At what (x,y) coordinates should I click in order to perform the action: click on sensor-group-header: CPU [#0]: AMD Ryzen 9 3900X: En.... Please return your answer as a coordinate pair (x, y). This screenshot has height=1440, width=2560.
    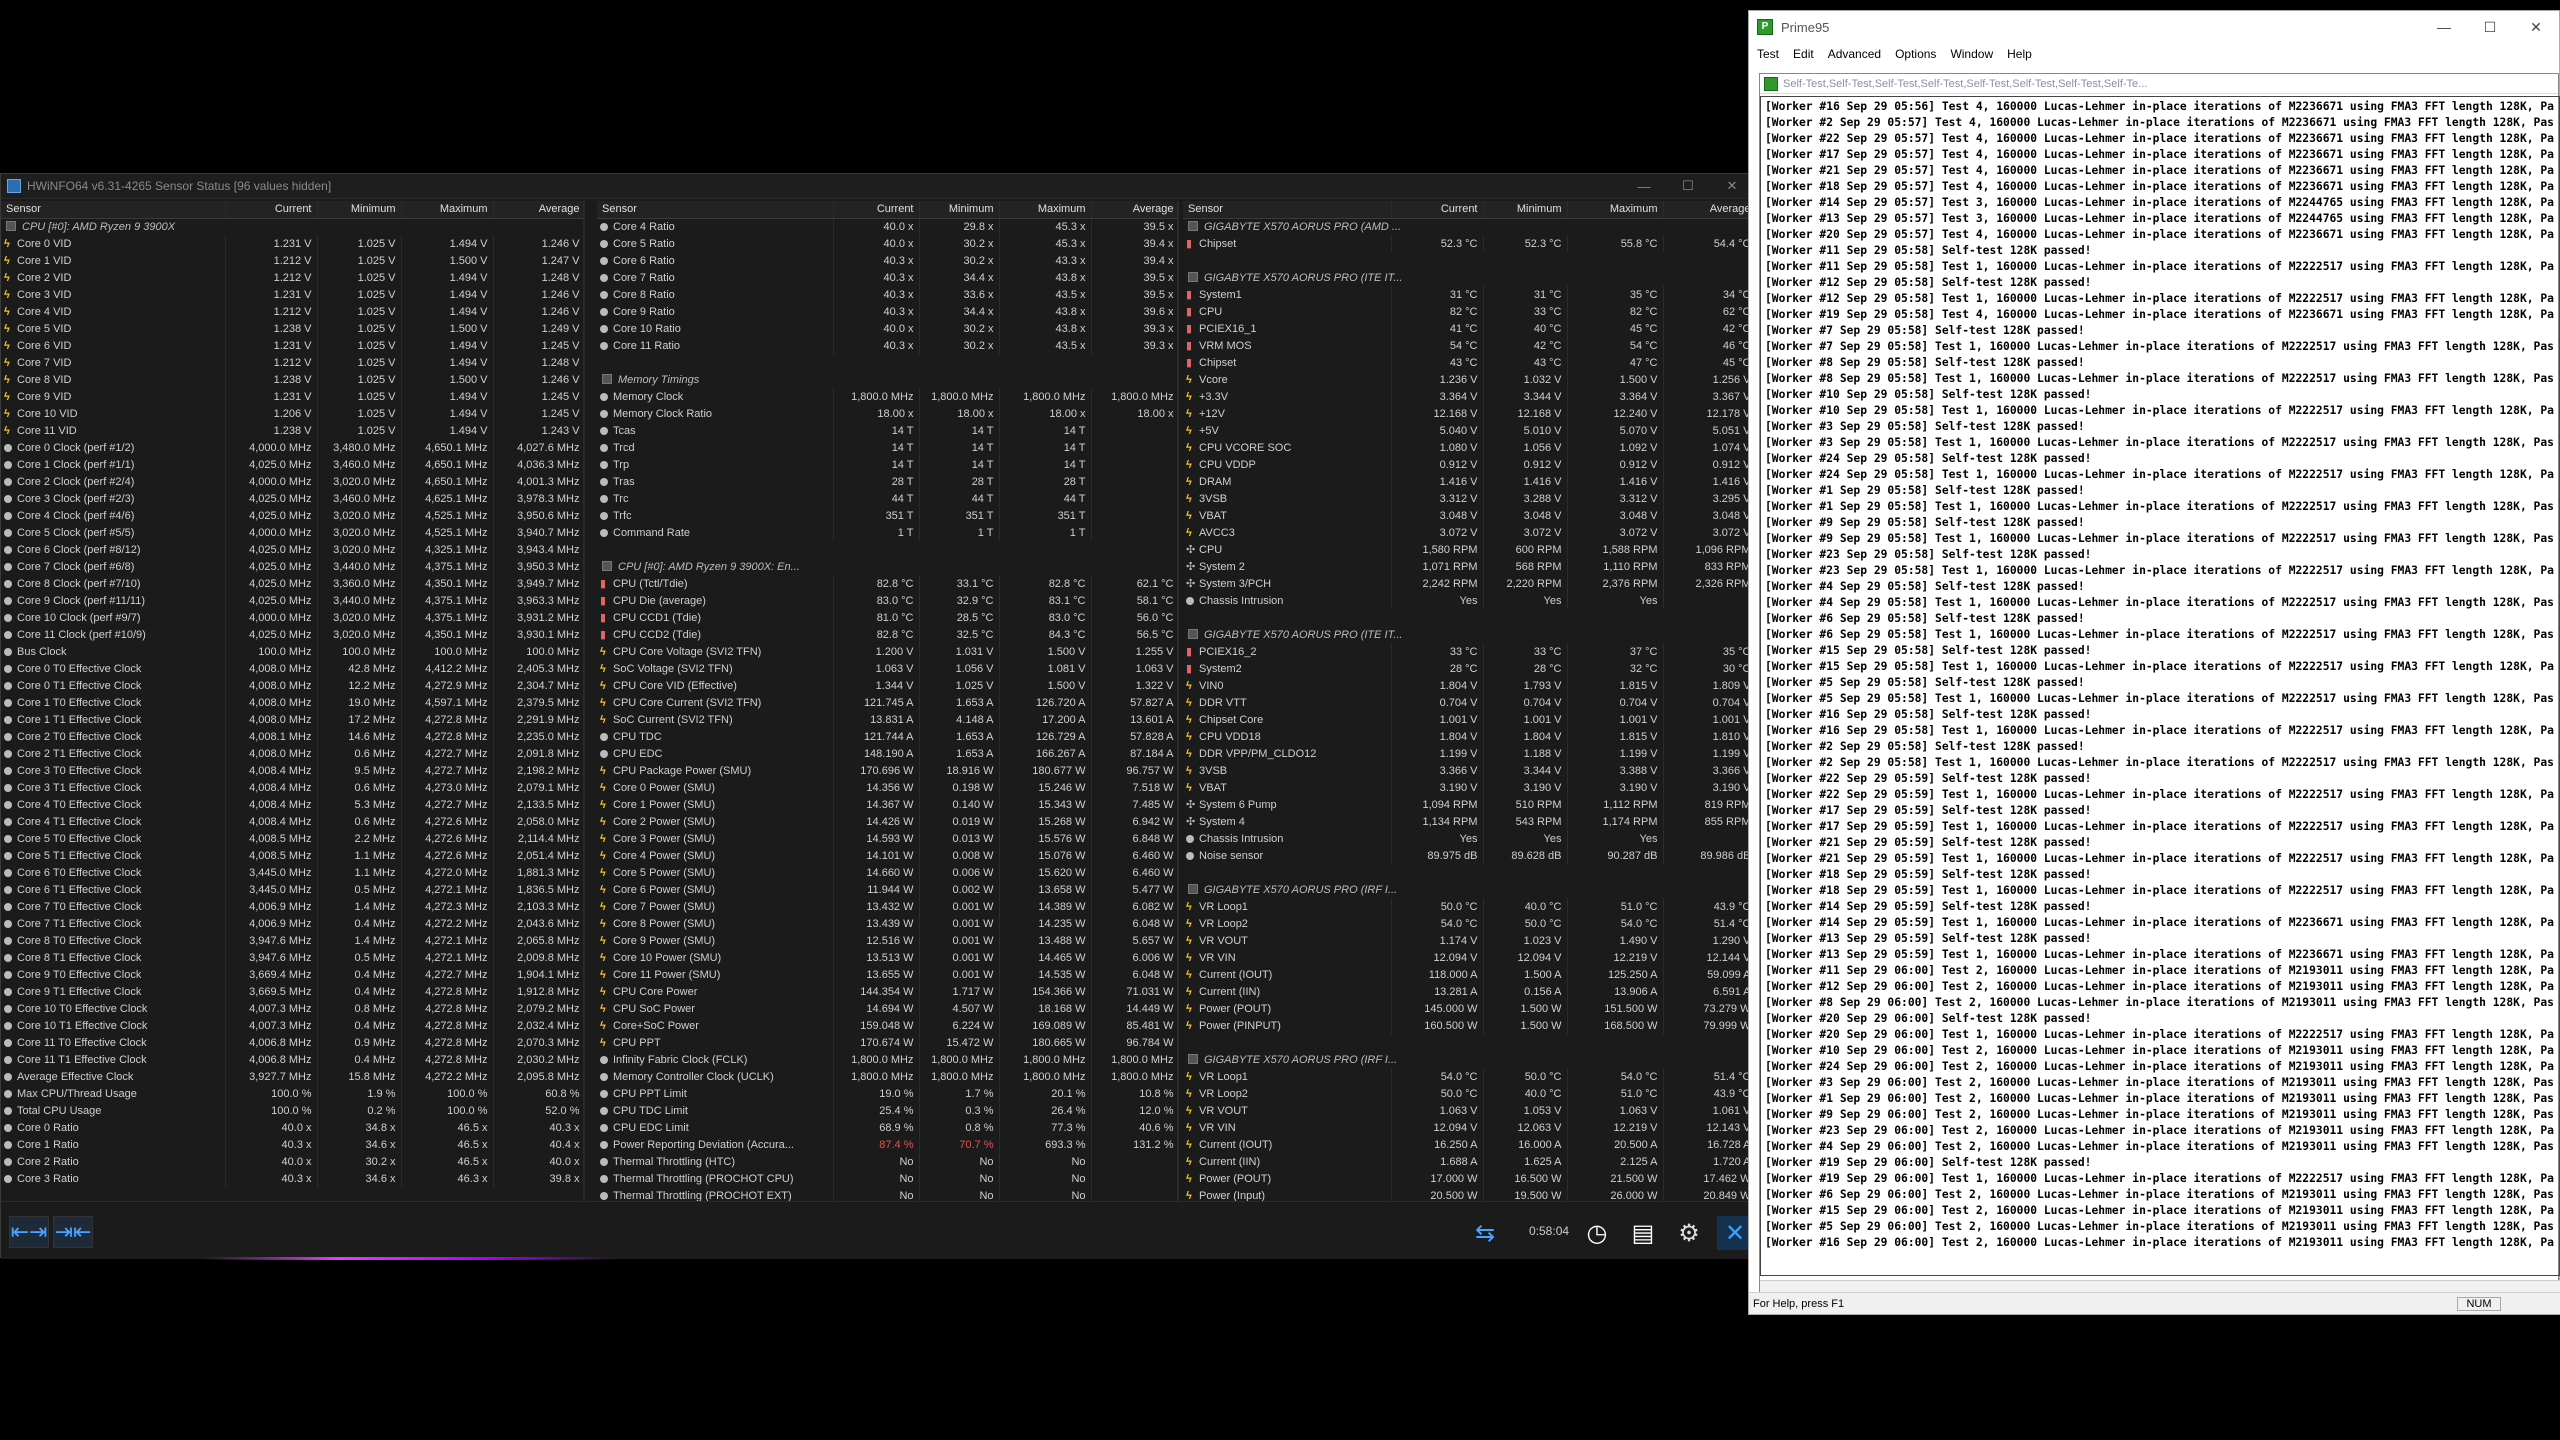
    Looking at the image, I should click on (887, 566).